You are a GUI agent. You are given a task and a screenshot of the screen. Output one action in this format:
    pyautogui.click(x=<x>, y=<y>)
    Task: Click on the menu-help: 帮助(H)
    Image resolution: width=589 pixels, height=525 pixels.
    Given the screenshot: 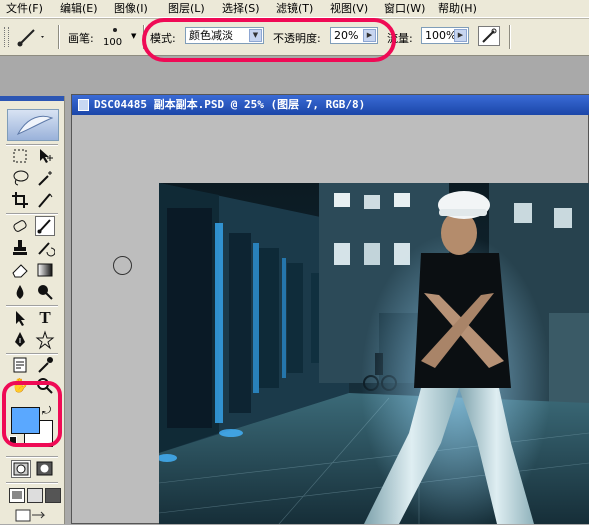 What is the action you would take?
    pyautogui.click(x=457, y=8)
    